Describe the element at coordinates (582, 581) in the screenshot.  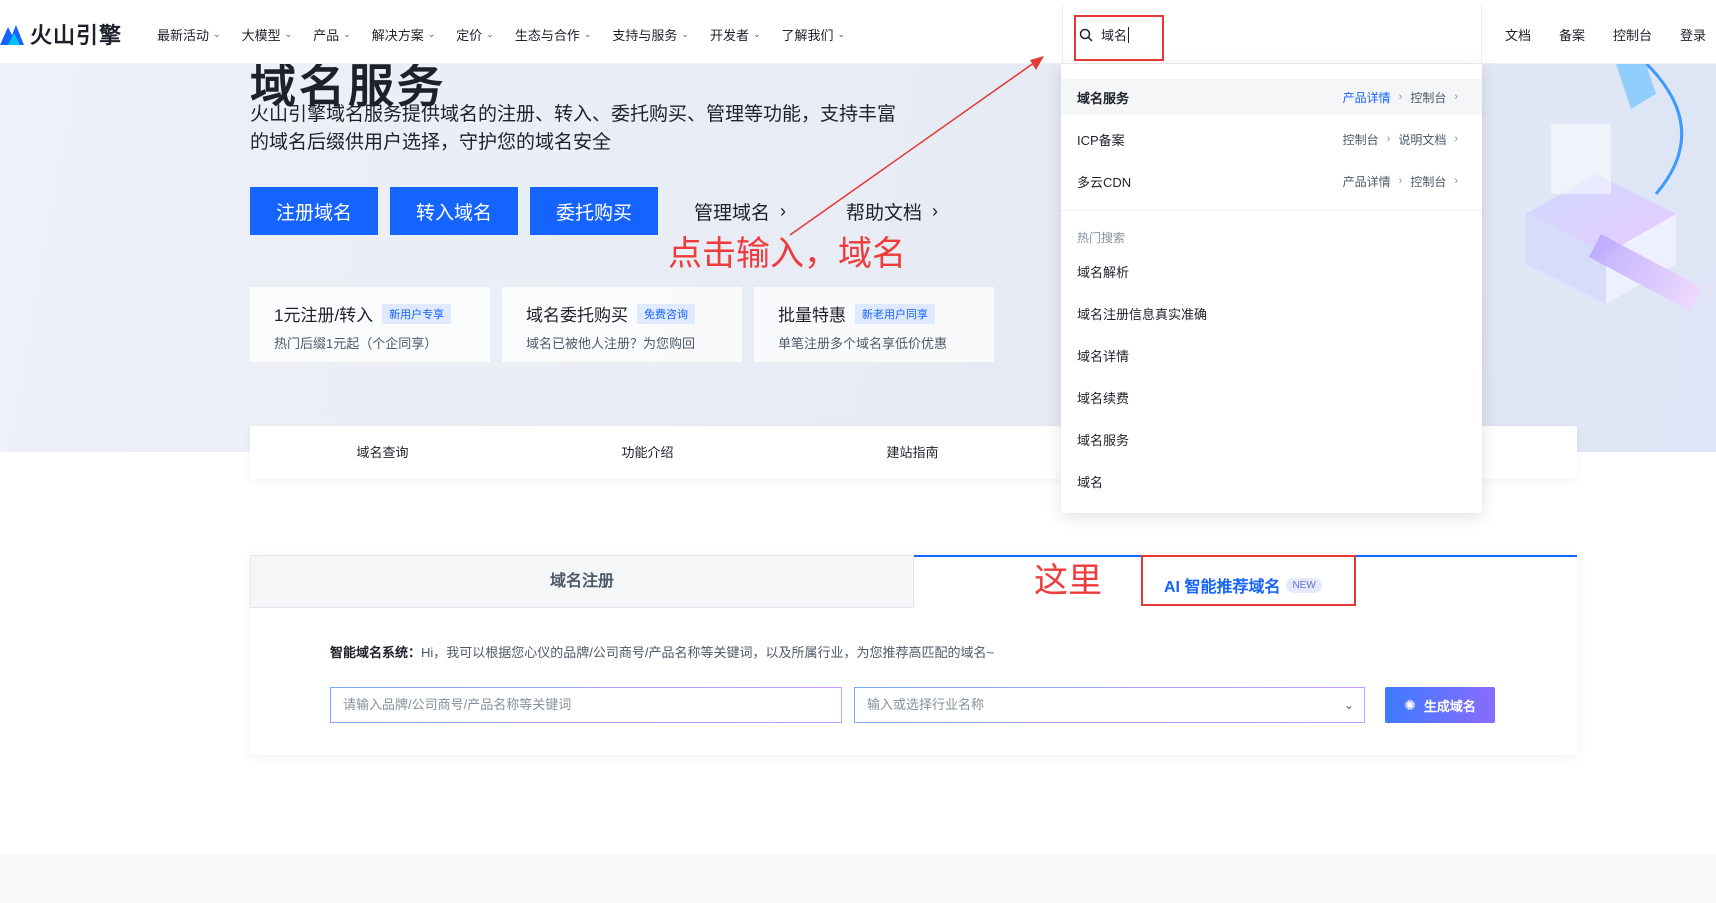
I see `tab-domain-register: 域名注册` at that location.